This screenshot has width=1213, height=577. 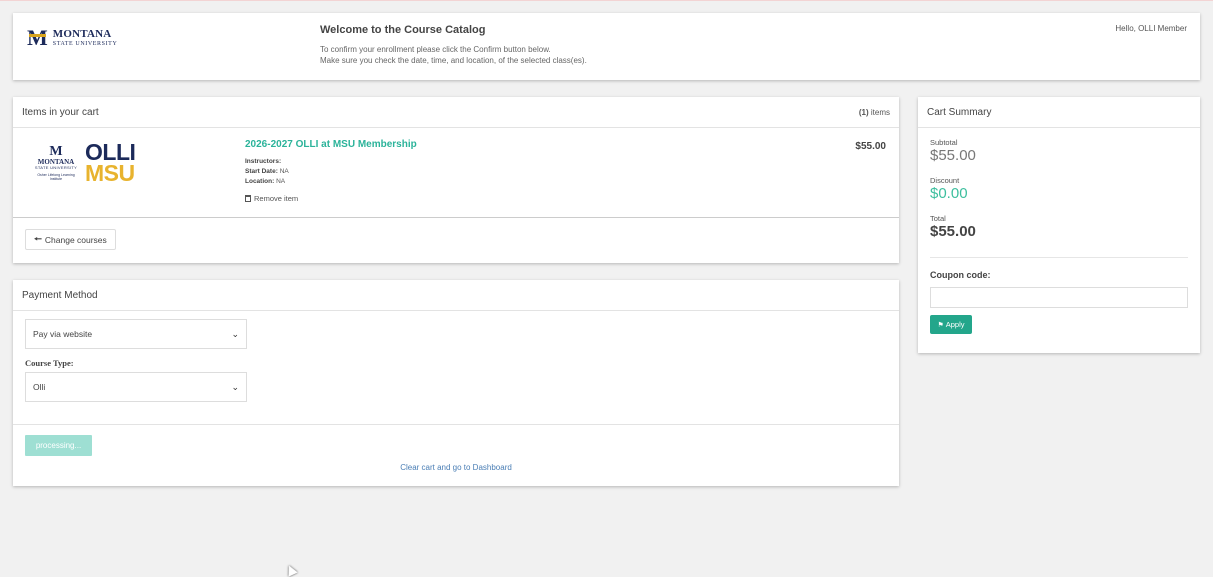 I want to click on item-instructors: Instructors:, so click(x=263, y=161).